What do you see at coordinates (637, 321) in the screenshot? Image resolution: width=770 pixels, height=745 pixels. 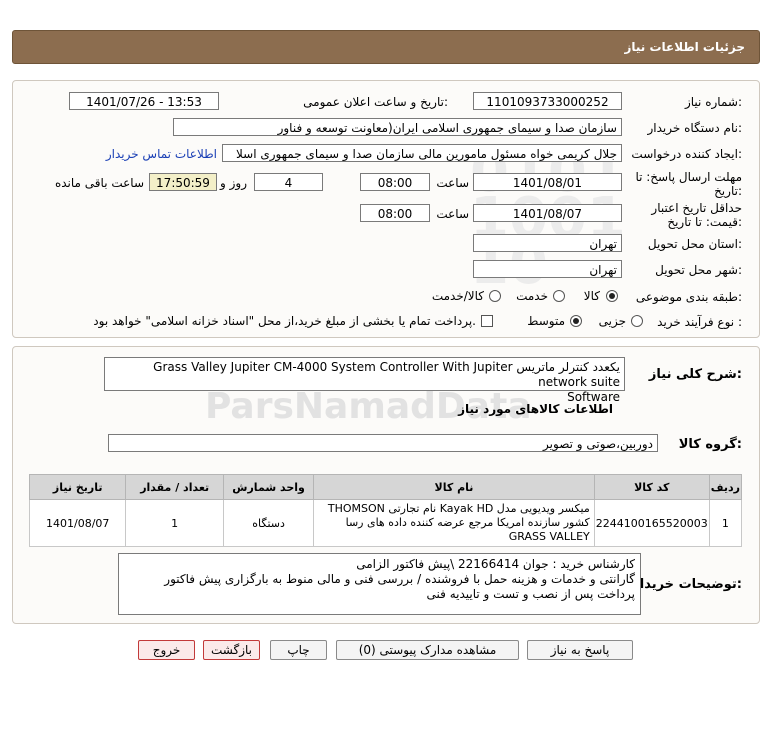 I see `process-radio-minor` at bounding box center [637, 321].